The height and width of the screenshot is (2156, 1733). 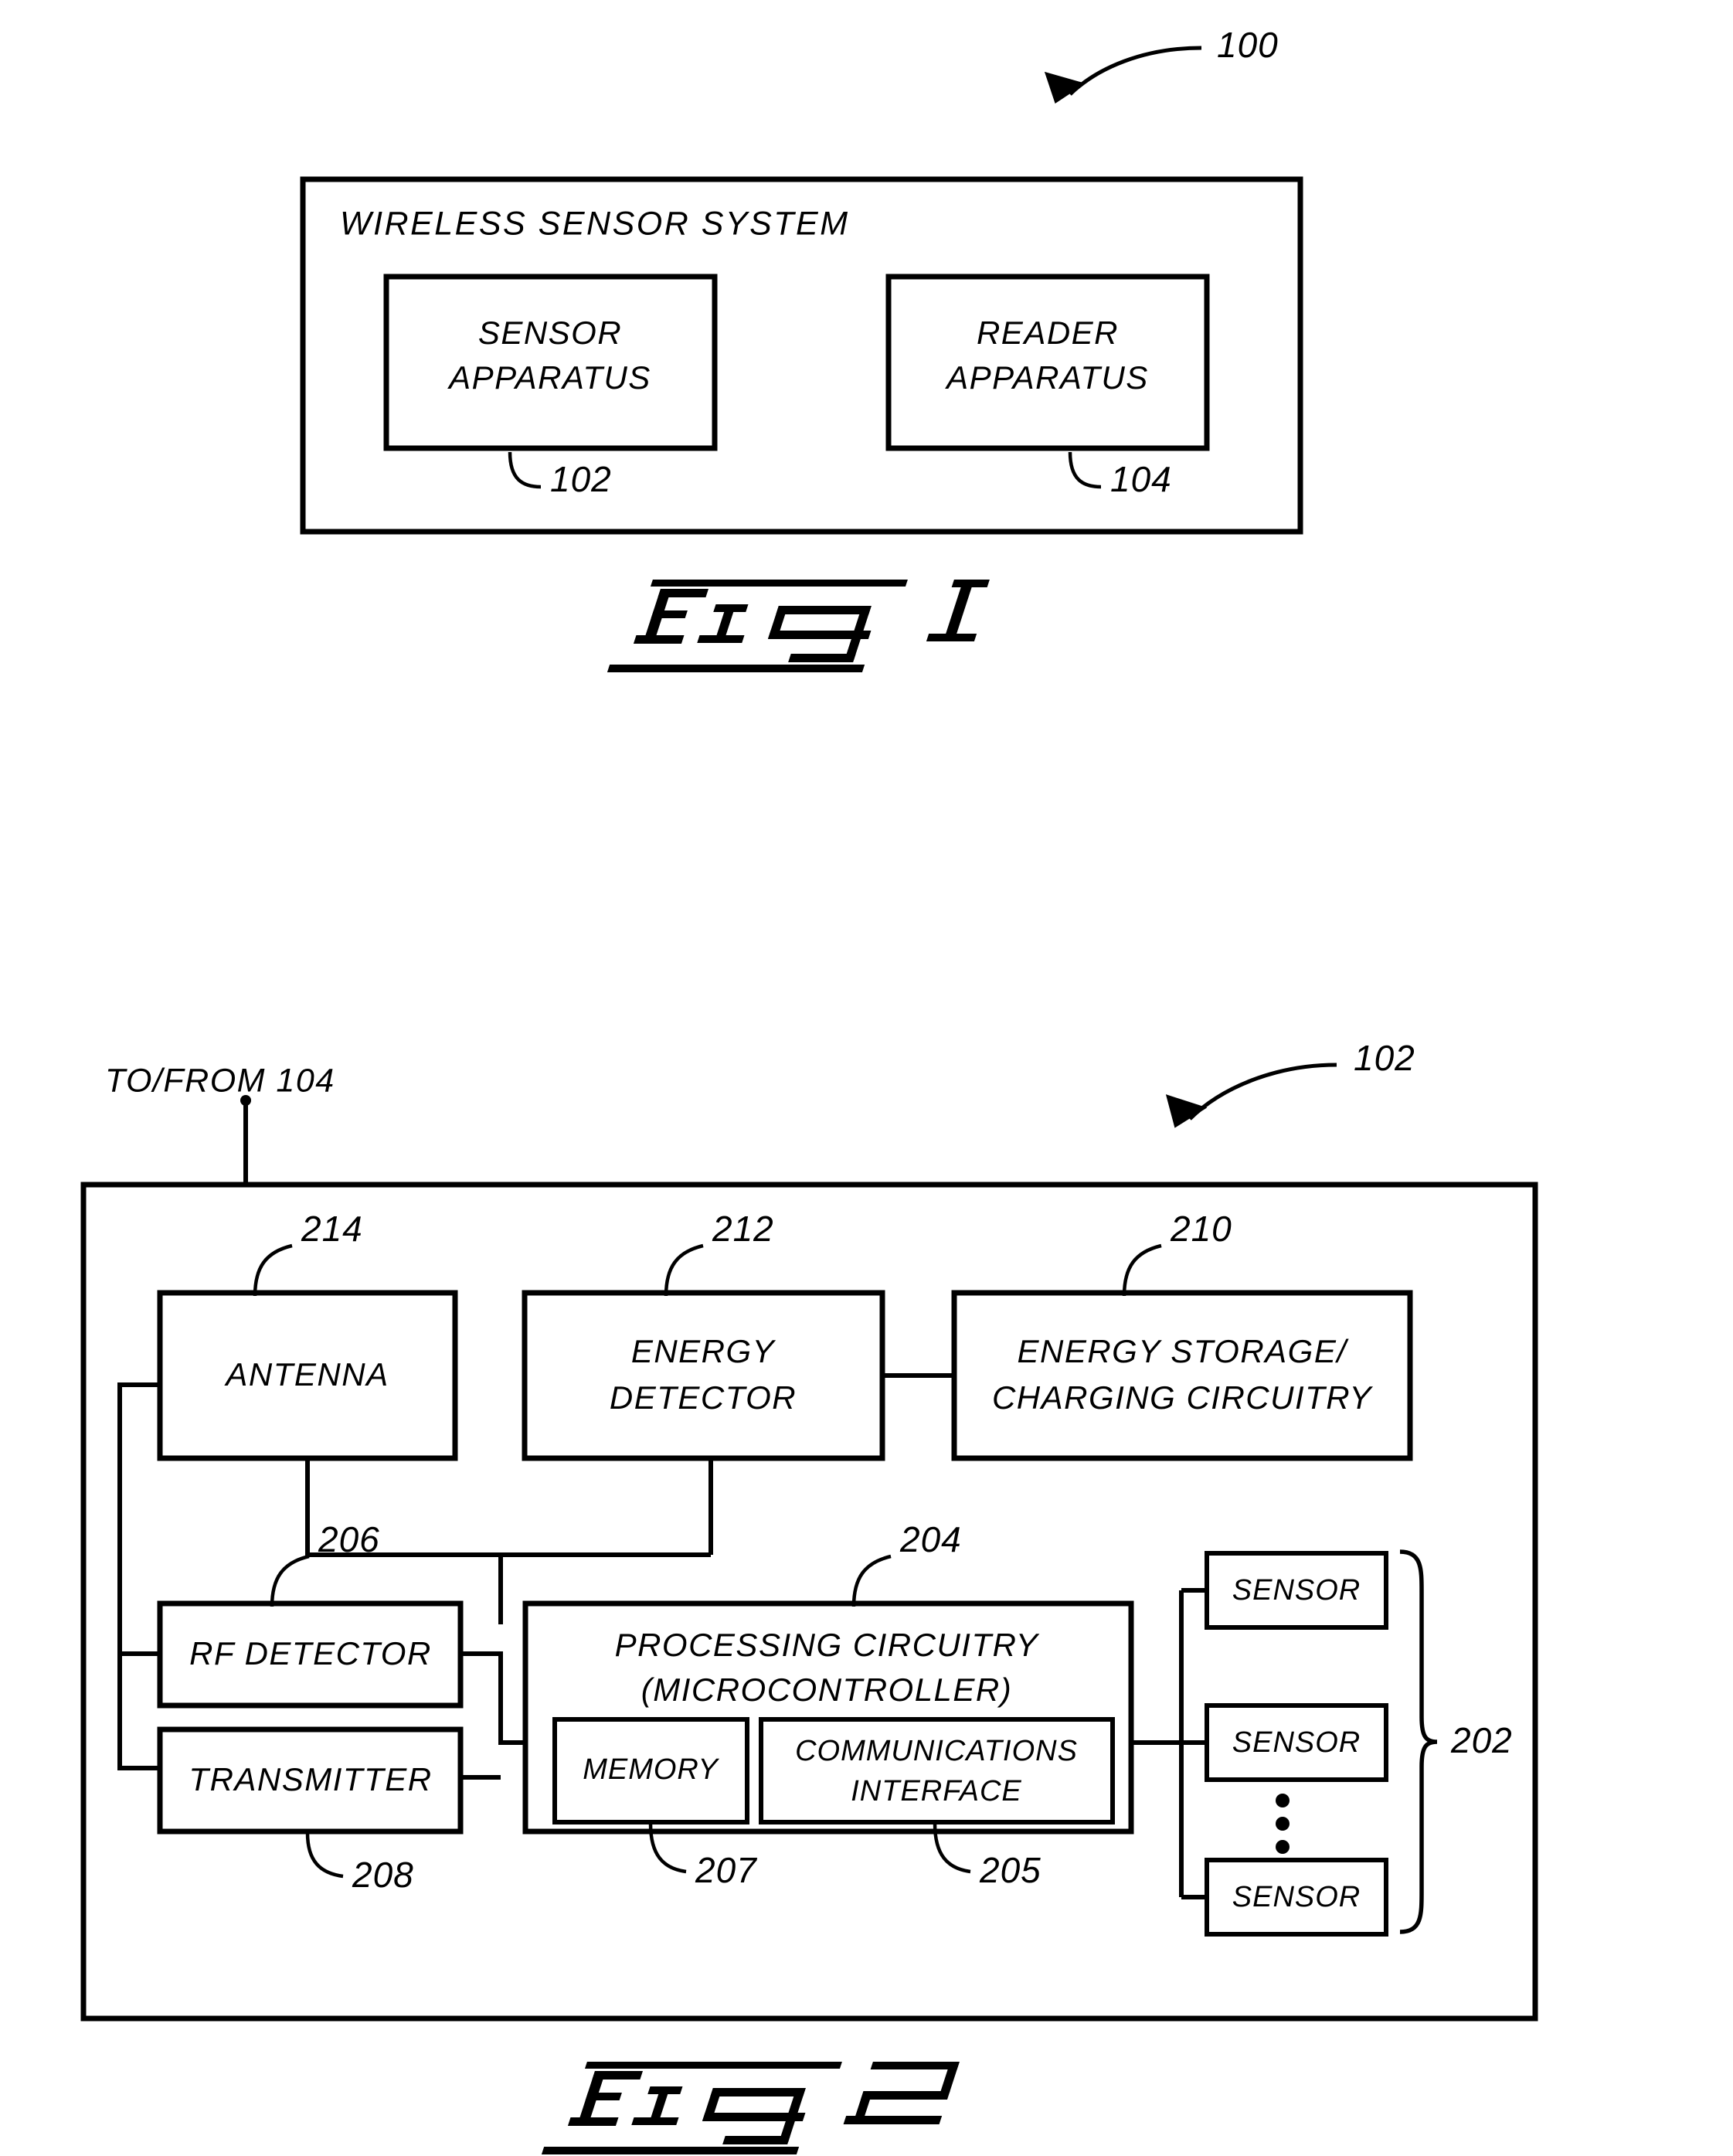 I want to click on block-processing-circuitry-label-line1: PROCESSING CIRCUITRY, so click(x=827, y=1645).